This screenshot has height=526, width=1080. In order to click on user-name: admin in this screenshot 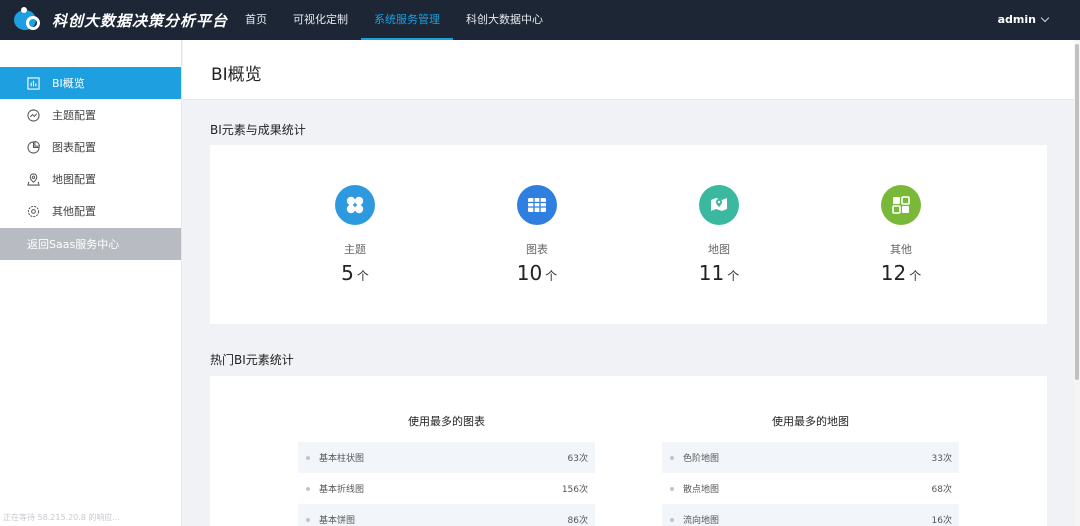, I will do `click(1016, 19)`.